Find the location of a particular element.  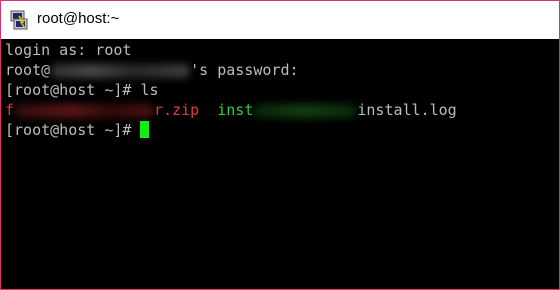

file-archive-end: r.zip is located at coordinates (177, 110).